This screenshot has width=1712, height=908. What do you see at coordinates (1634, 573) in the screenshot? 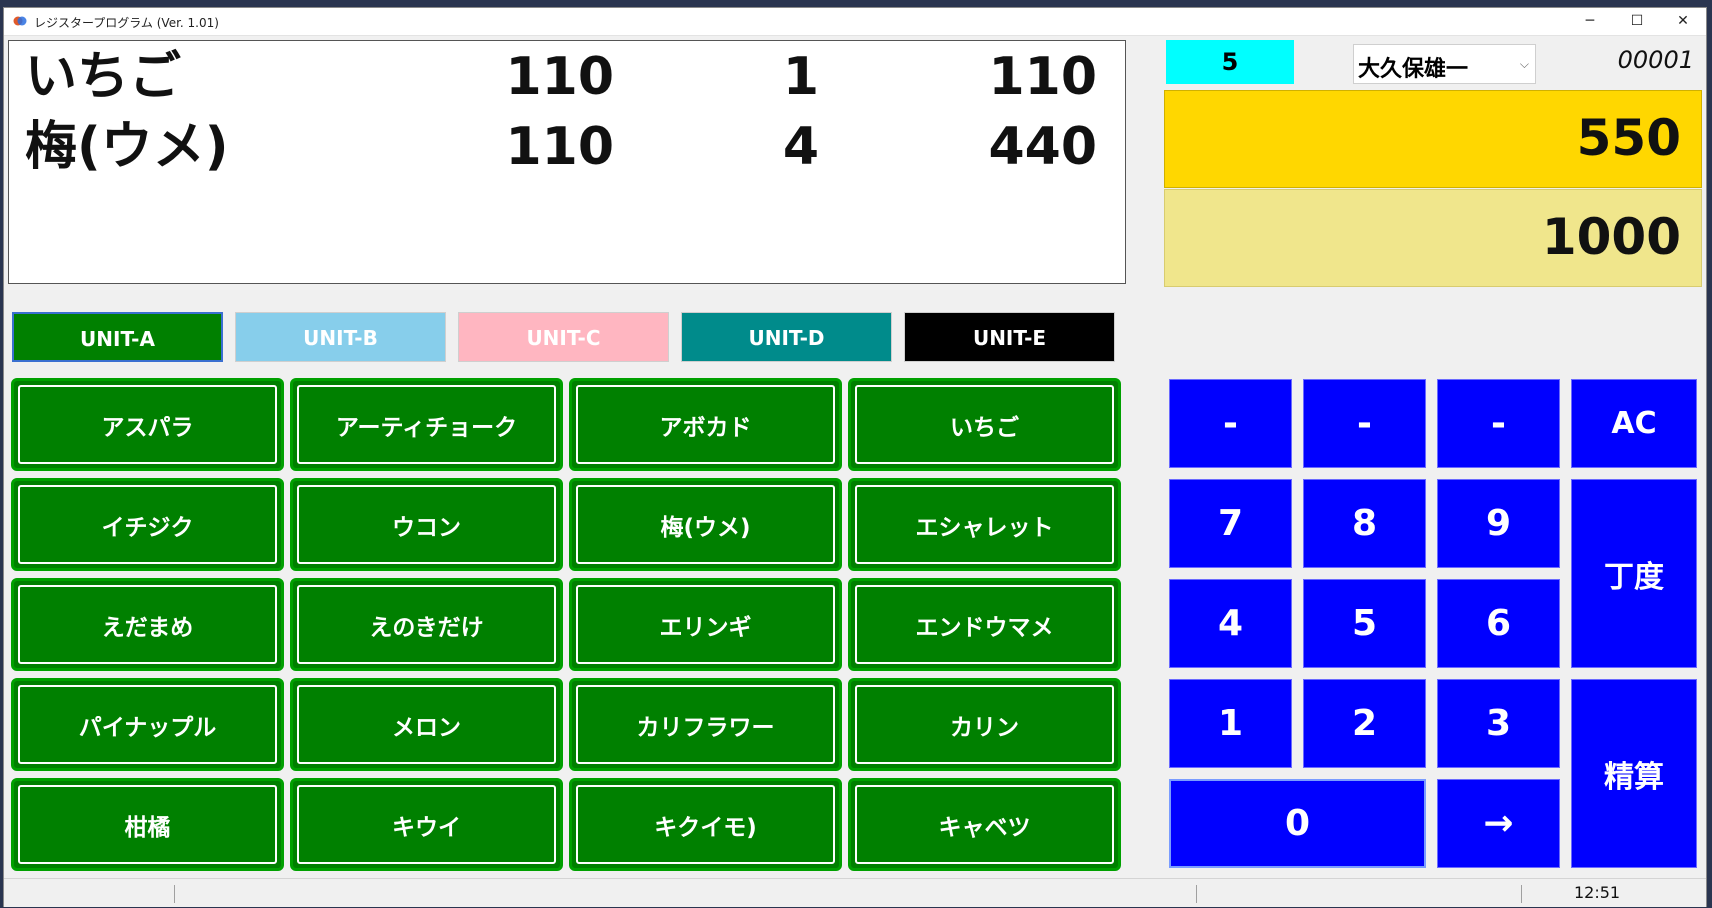
I see `exact-amount-button: 丁度` at bounding box center [1634, 573].